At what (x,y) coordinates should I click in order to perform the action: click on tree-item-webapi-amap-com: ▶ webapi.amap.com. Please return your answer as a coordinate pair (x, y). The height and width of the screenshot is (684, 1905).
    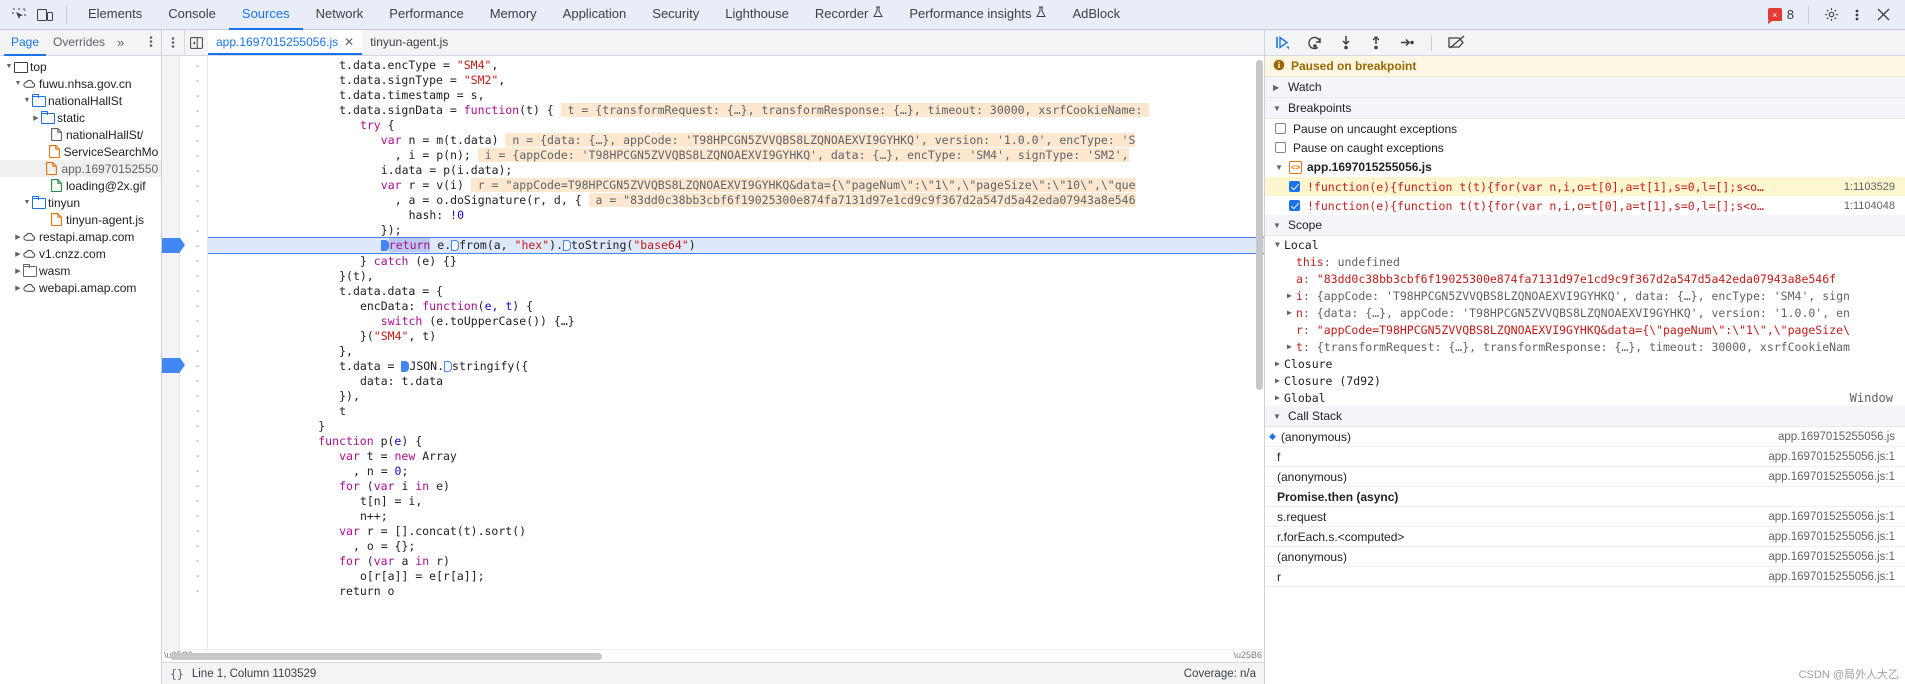
    Looking at the image, I should click on (80, 287).